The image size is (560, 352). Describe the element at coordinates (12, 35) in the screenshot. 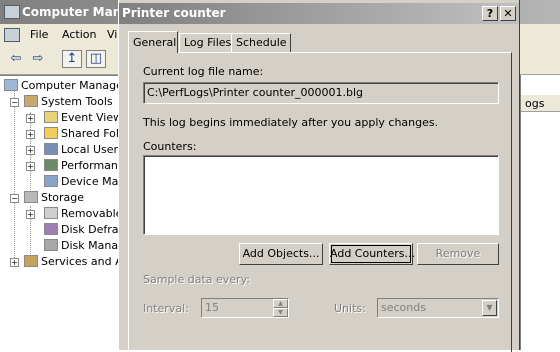

I see `console-icon` at that location.